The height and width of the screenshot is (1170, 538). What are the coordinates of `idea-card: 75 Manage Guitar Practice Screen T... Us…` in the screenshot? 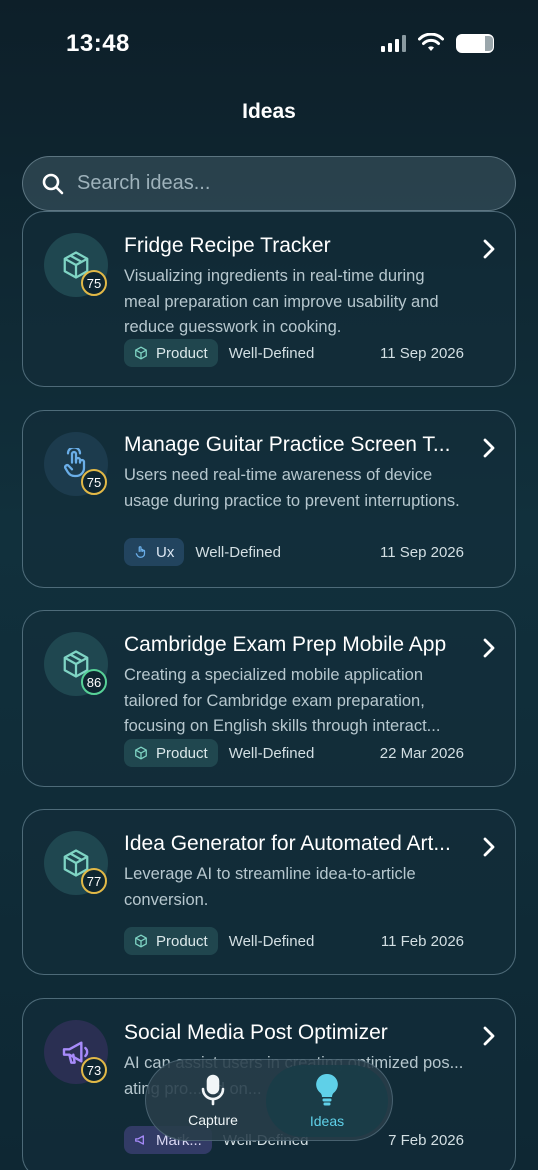 It's located at (269, 499).